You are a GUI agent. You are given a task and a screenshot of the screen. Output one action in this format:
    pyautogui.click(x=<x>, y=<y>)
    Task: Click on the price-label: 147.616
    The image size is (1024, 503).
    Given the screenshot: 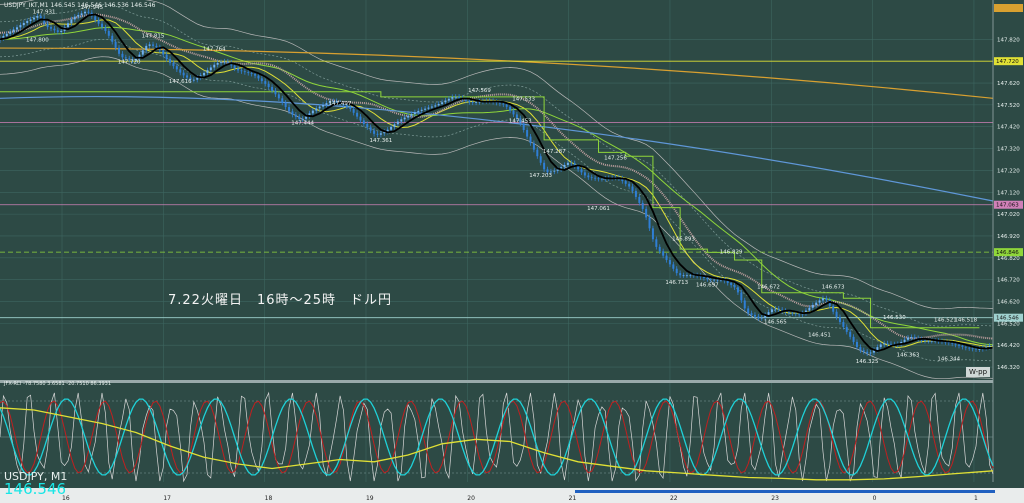 What is the action you would take?
    pyautogui.click(x=180, y=82)
    